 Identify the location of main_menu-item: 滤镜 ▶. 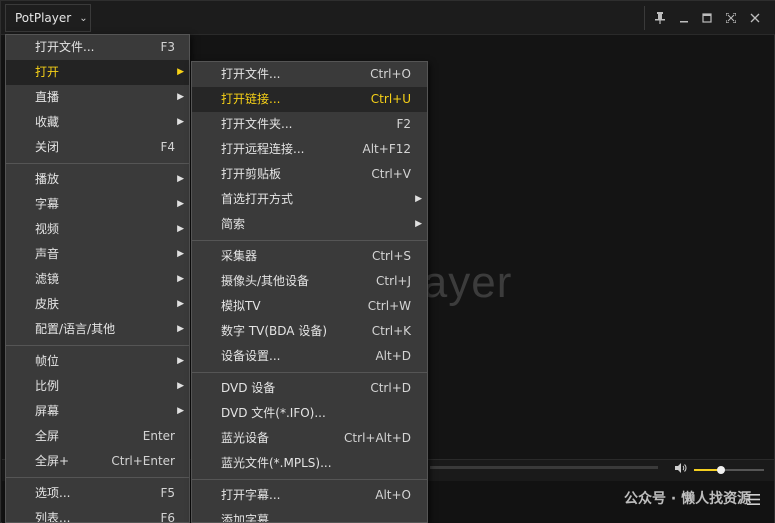
(97, 279).